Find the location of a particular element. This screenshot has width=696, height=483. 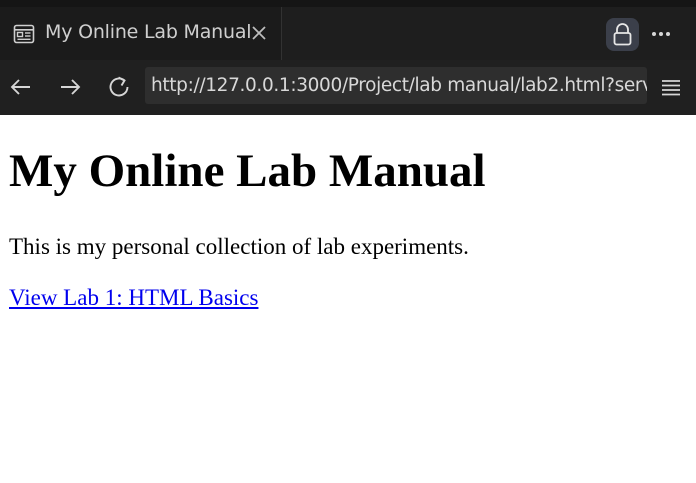

lab1-link: View Lab 1: HTML Basics is located at coordinates (133, 297).